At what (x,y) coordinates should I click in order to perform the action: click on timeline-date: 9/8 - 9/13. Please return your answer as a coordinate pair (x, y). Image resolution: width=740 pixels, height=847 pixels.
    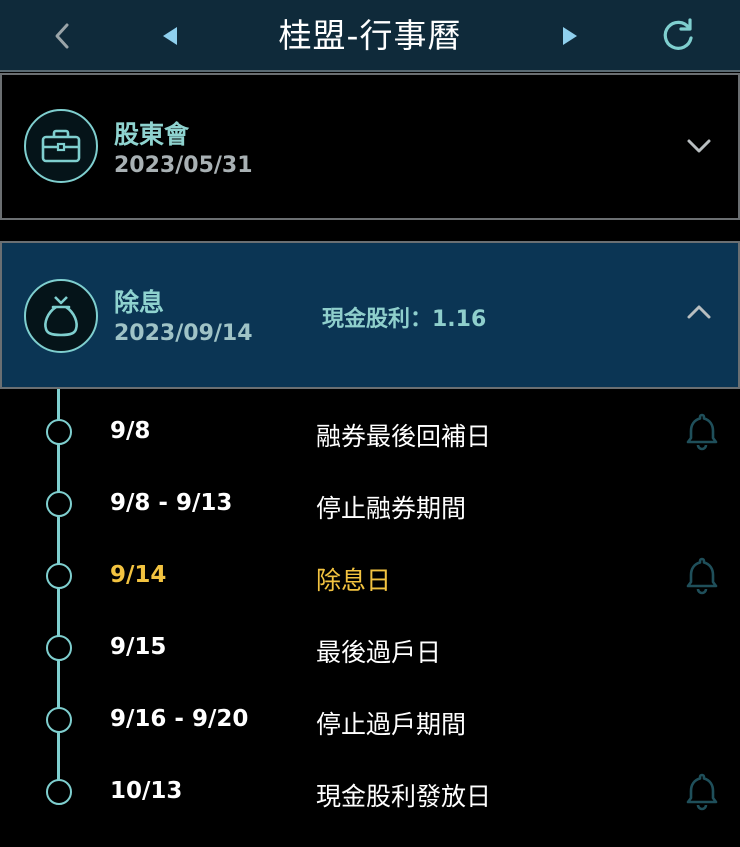
    Looking at the image, I should click on (171, 503).